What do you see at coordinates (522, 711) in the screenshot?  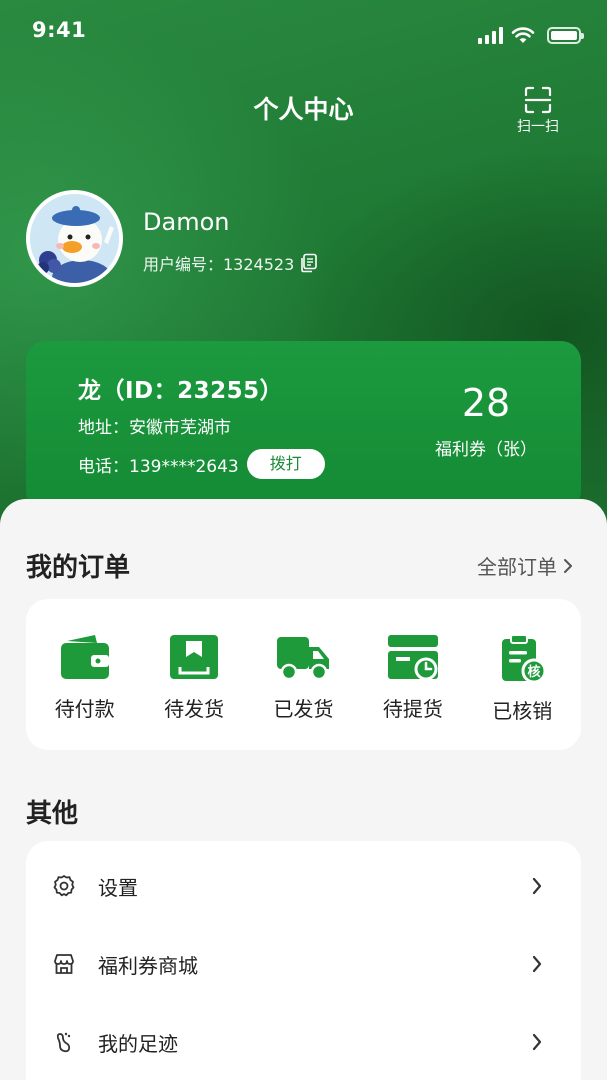 I see `order-label: 已核销` at bounding box center [522, 711].